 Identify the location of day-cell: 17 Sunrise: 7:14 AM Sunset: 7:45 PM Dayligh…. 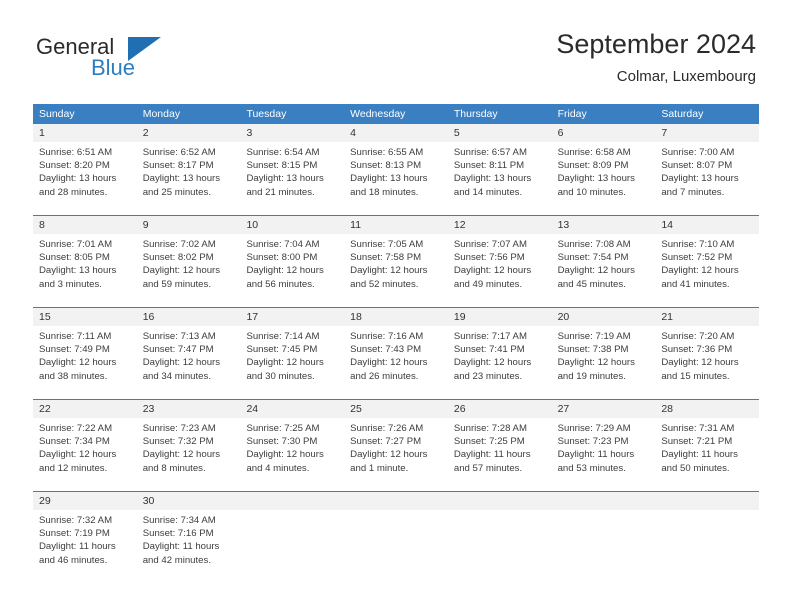
(292, 350).